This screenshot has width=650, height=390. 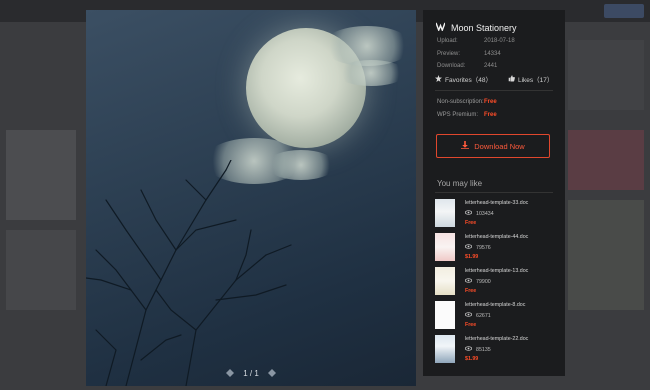 What do you see at coordinates (483, 247) in the screenshot?
I see `template-view-count: 79576` at bounding box center [483, 247].